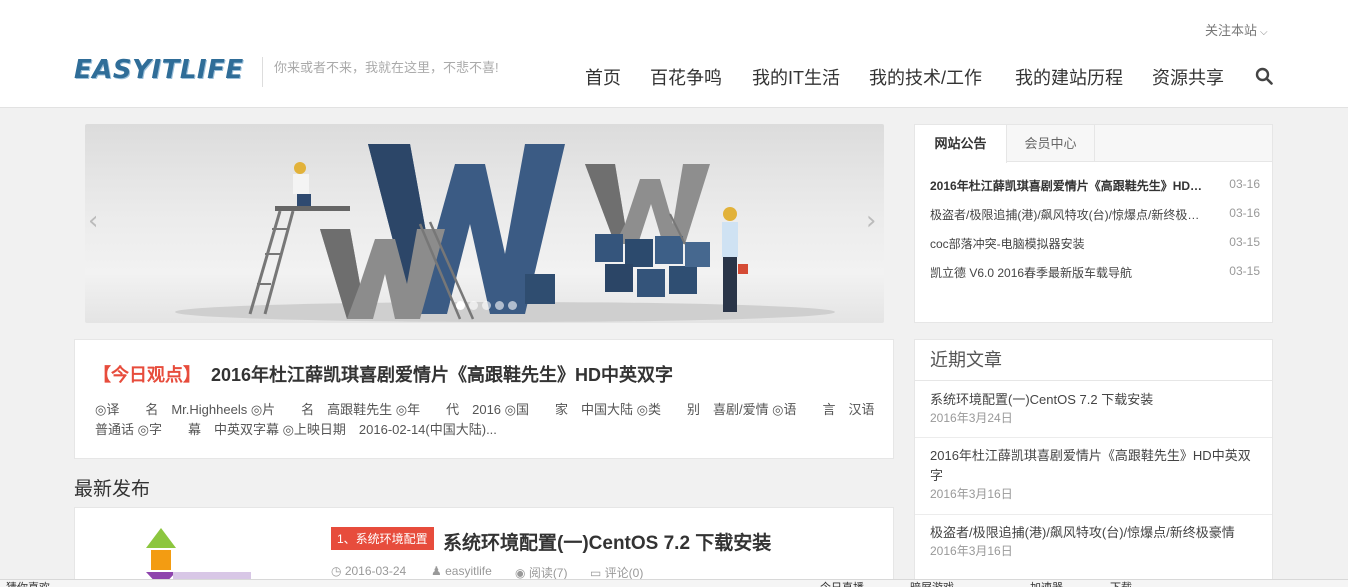  I want to click on post-date-text: 2016-03-24, so click(375, 571).